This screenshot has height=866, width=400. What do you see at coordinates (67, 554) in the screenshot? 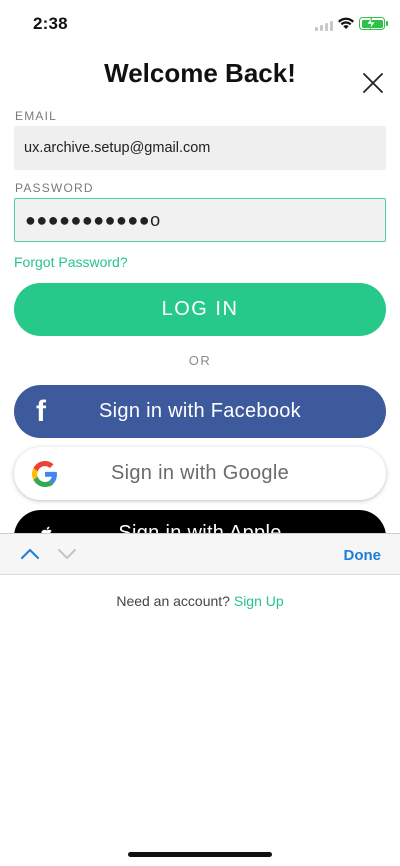
I see `chevron-down-icon` at bounding box center [67, 554].